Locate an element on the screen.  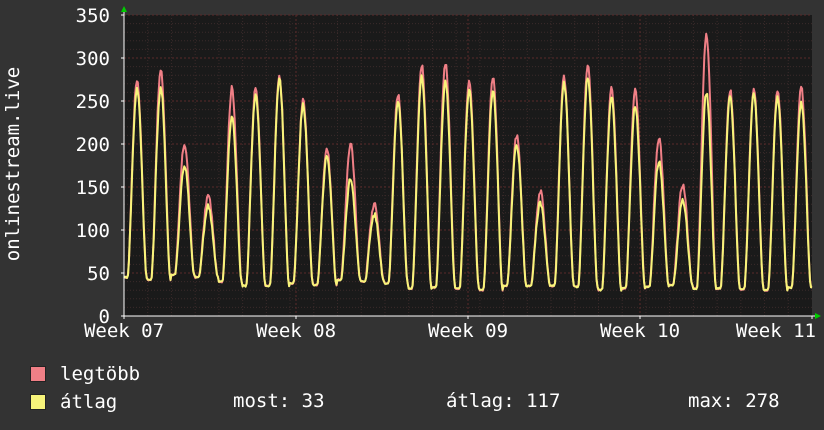
y-axis-arrow is located at coordinates (124, 9).